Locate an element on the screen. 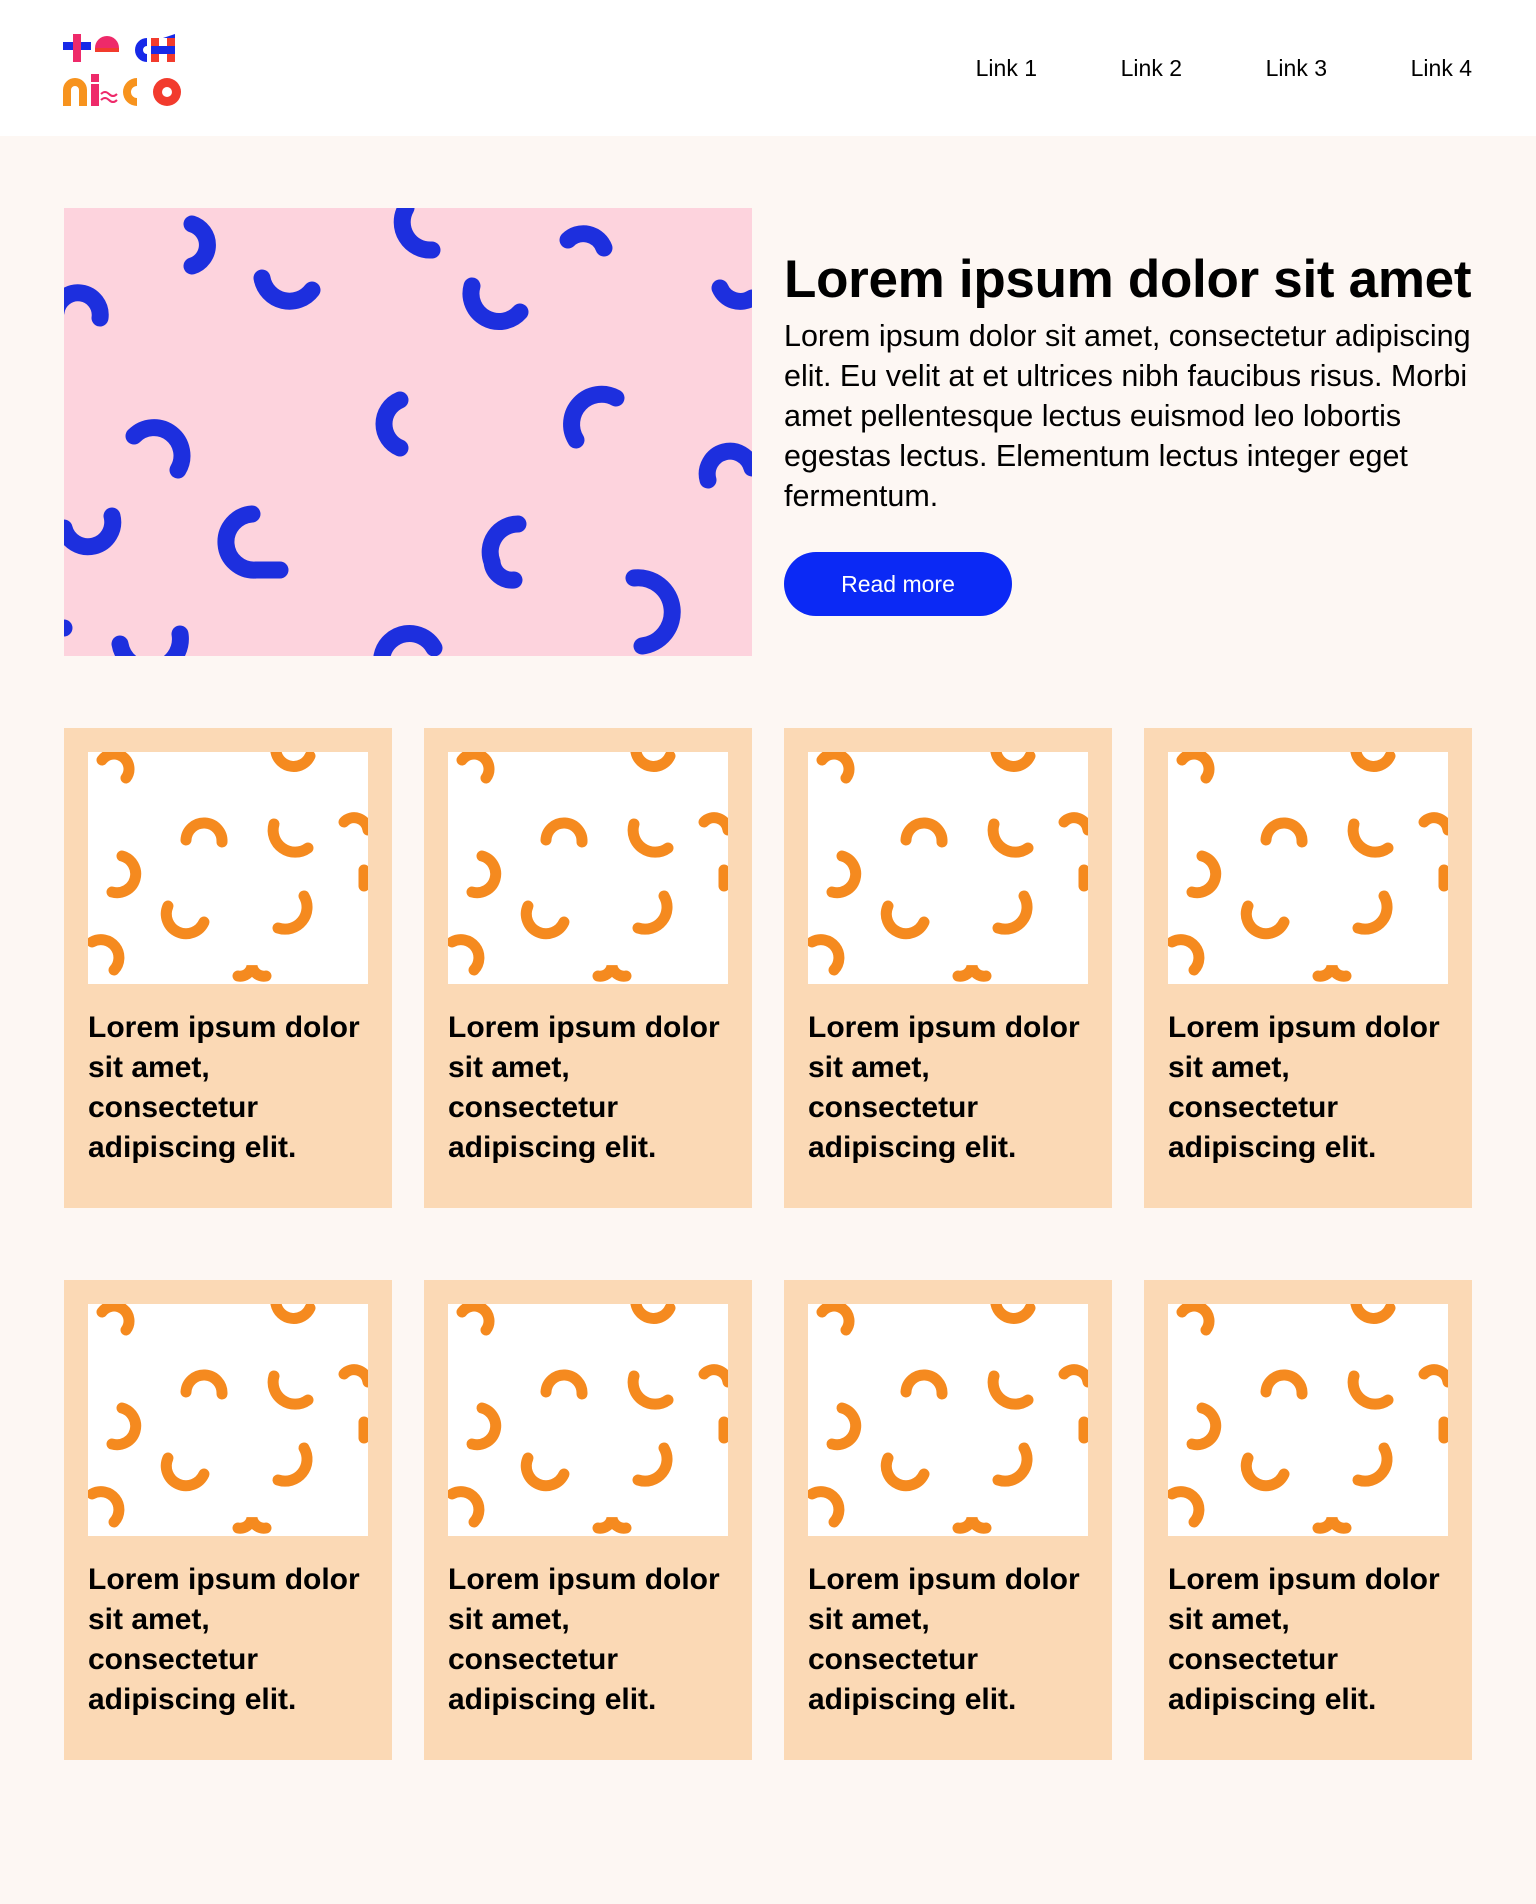  logo is located at coordinates (123, 70).